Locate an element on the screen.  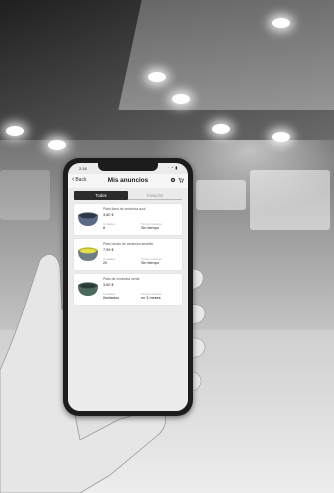
ceiling-panel is located at coordinates (226, 55).